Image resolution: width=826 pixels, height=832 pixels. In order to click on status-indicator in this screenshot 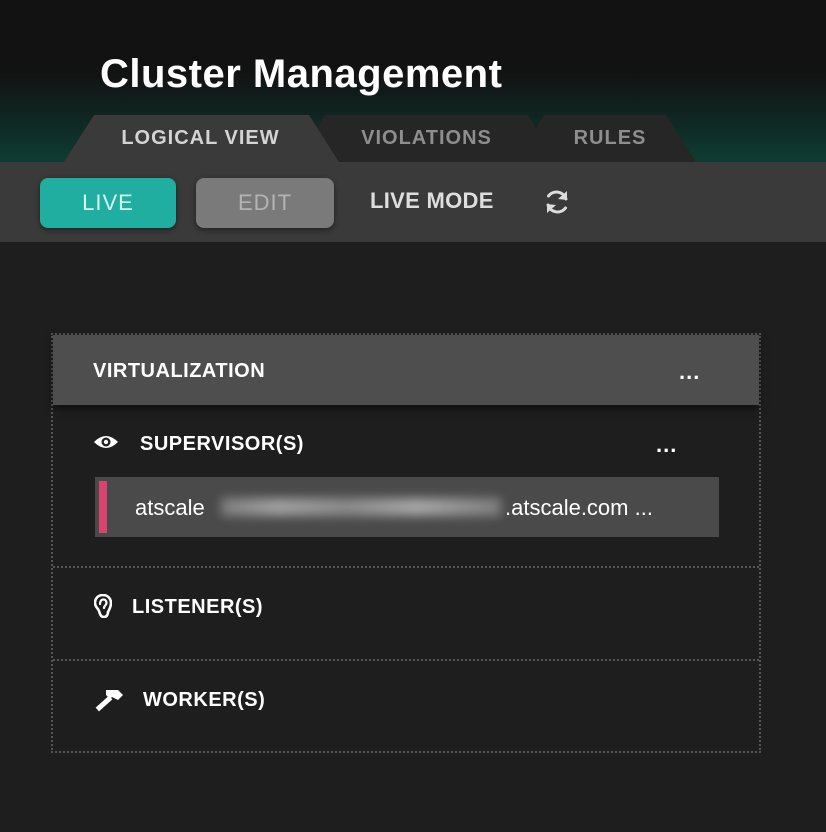, I will do `click(103, 507)`.